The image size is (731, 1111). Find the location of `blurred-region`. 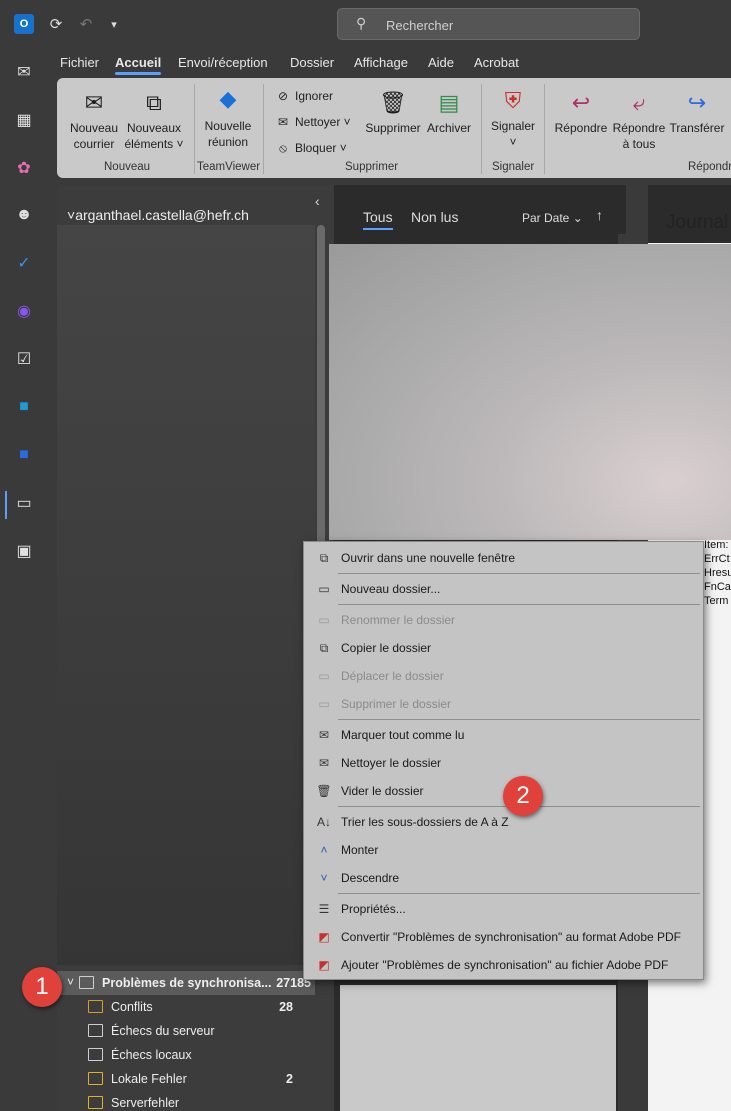

blurred-region is located at coordinates (530, 392).